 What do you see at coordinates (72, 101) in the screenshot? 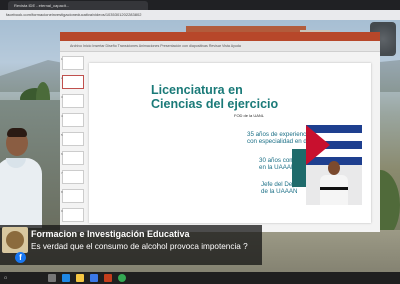
I see `slide-thumbnail: 3` at bounding box center [72, 101].